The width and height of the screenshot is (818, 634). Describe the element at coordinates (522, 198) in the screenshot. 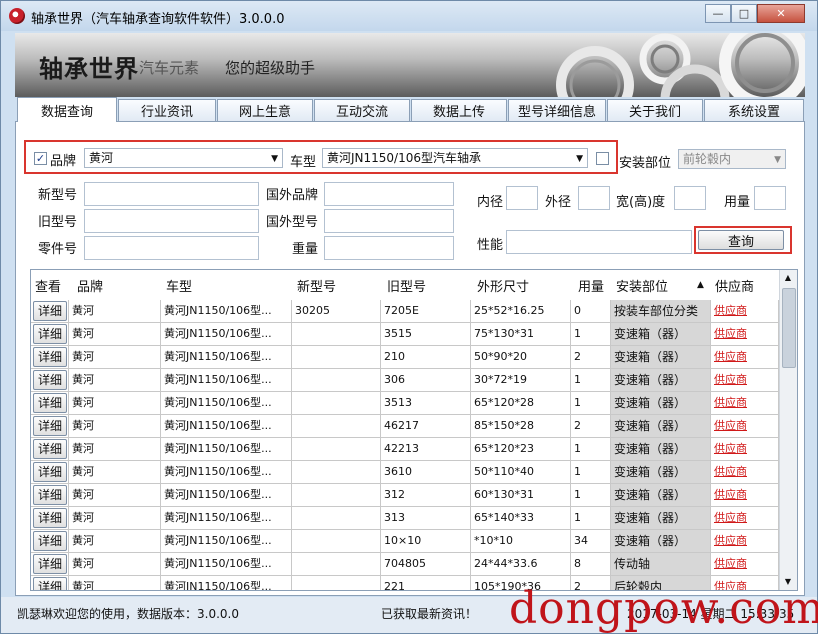

I see `inner-diameter-input` at that location.